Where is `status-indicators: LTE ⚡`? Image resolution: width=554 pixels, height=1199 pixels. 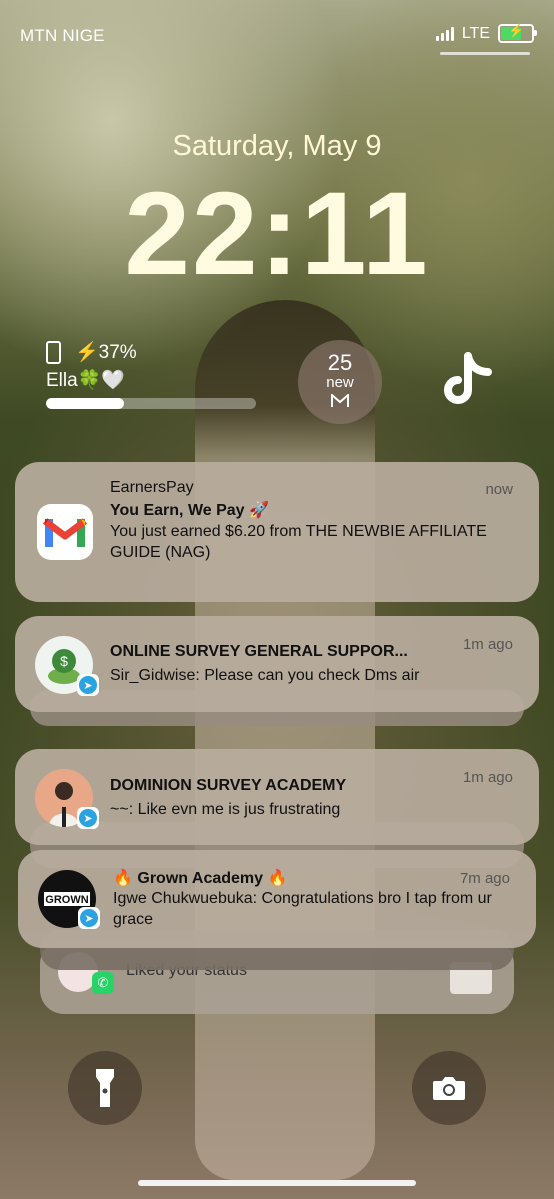 status-indicators: LTE ⚡ is located at coordinates (486, 33).